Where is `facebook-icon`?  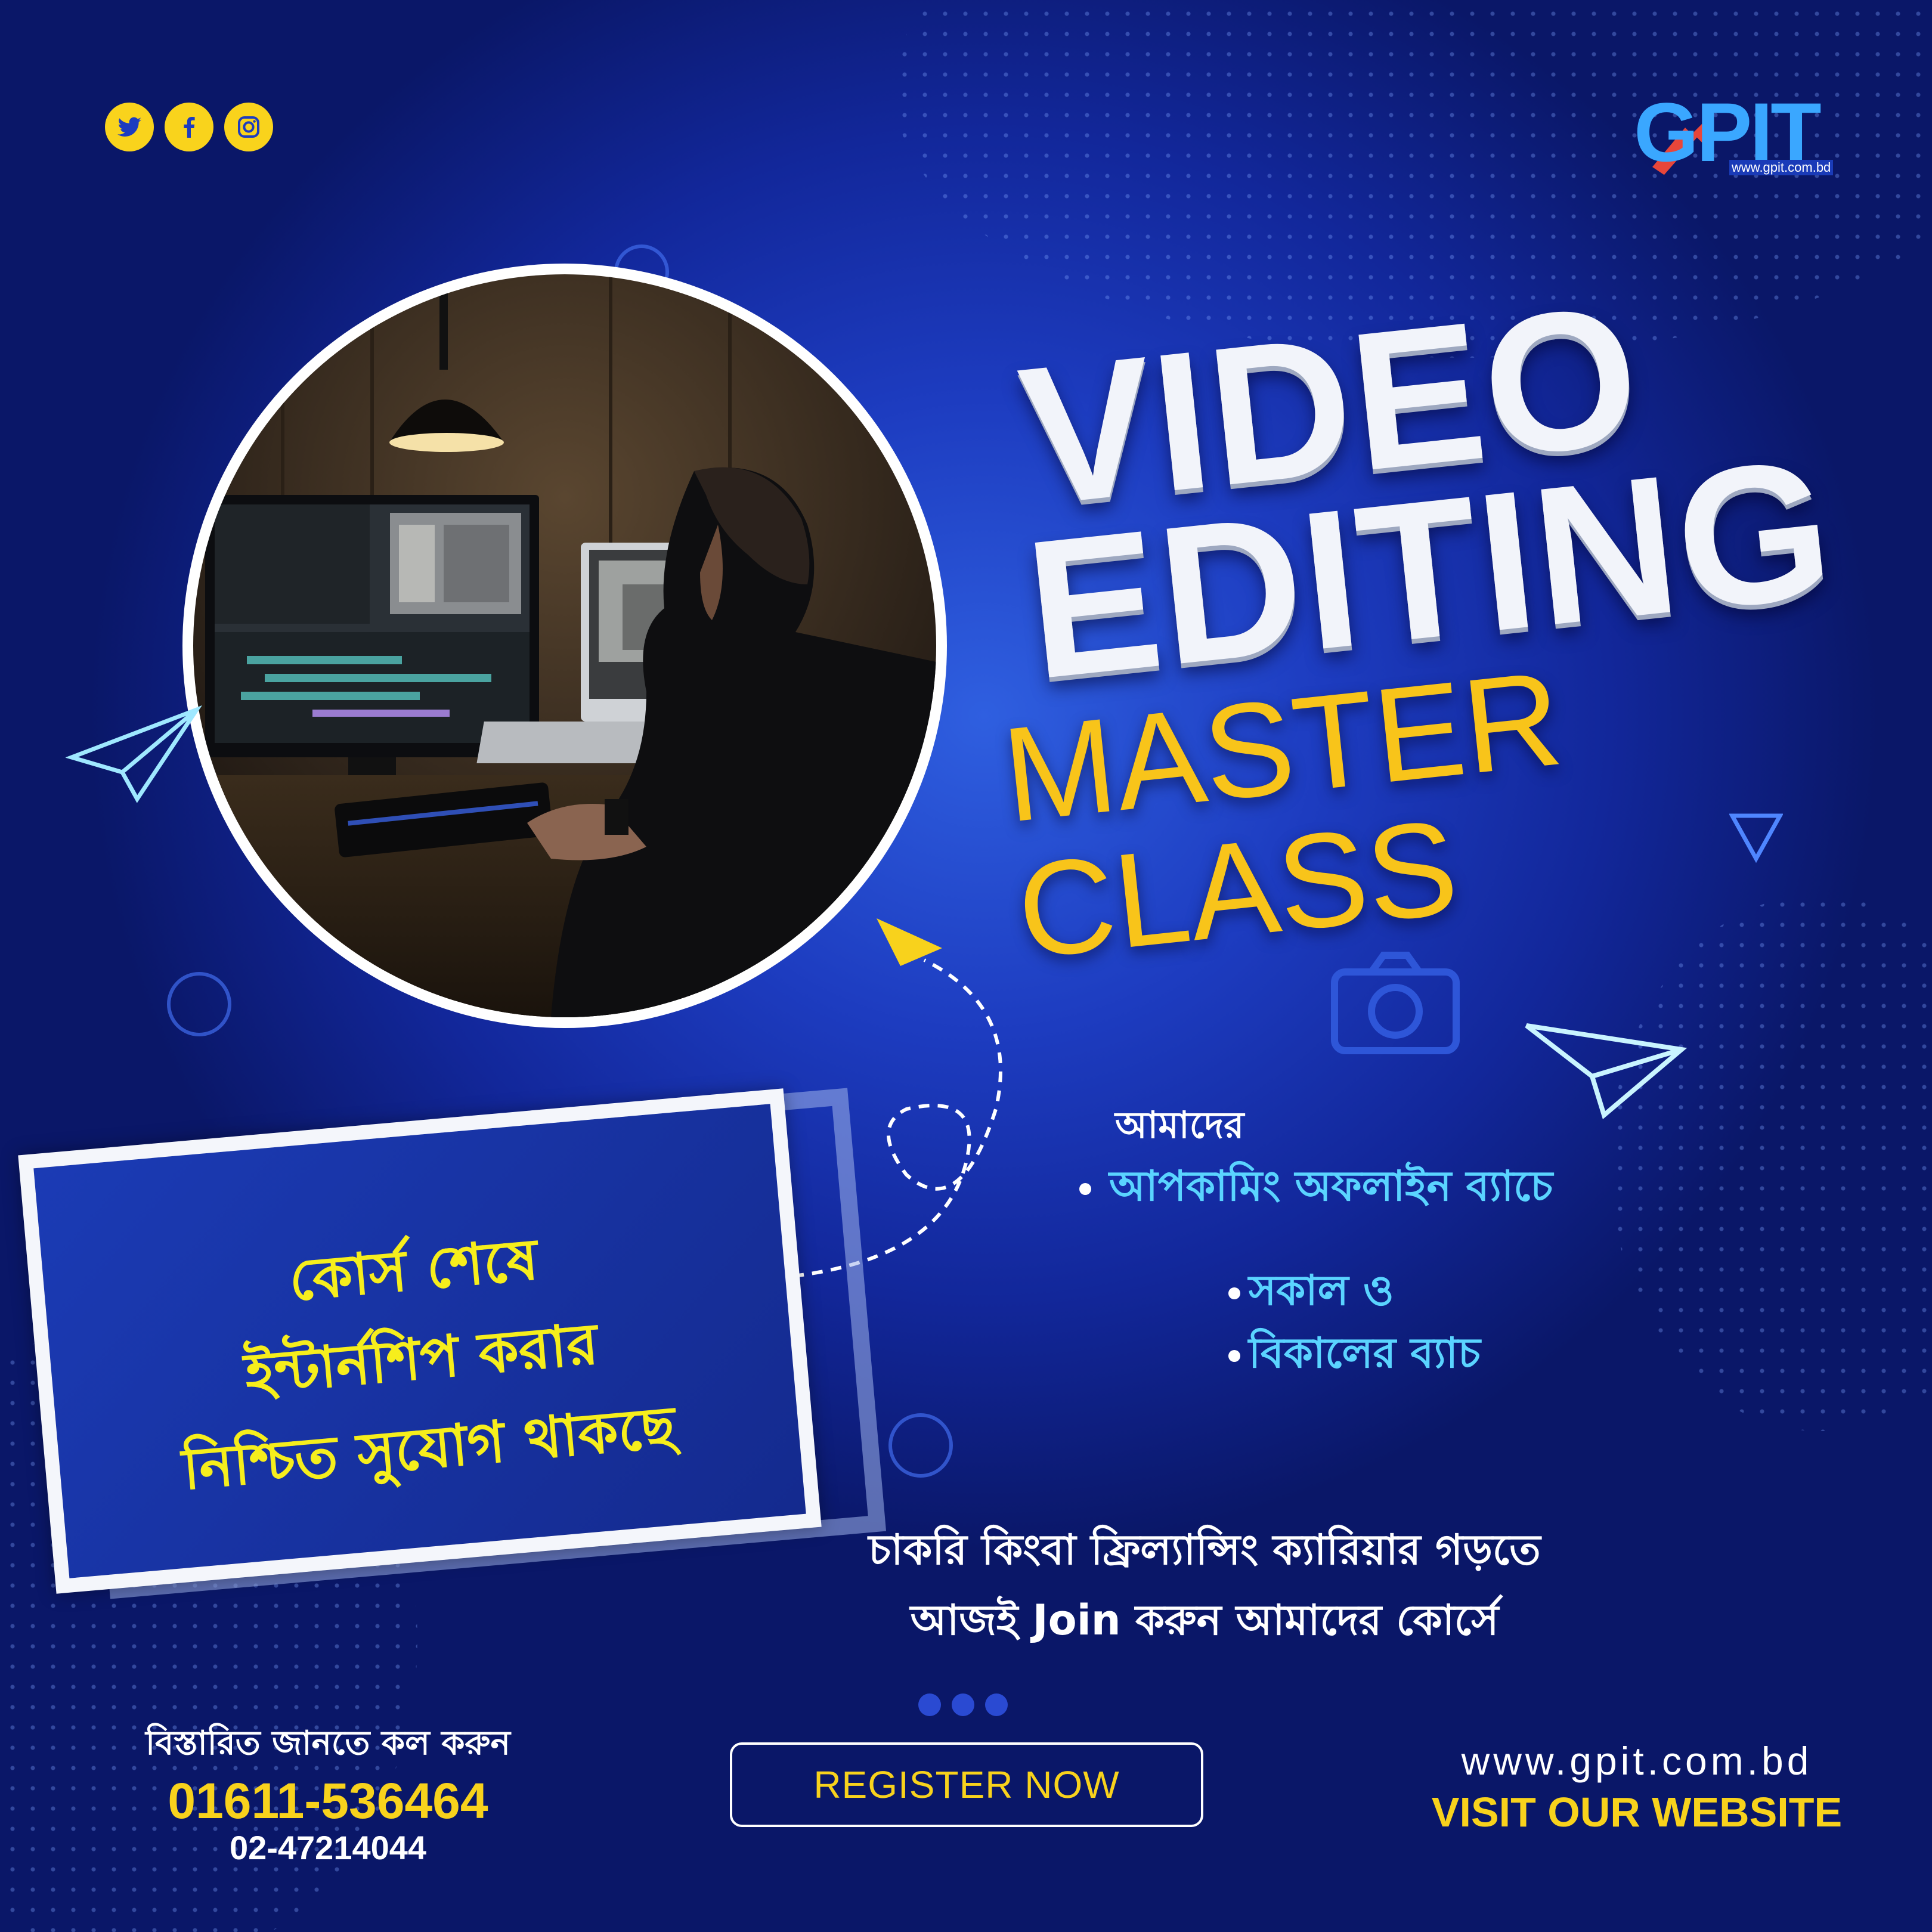 facebook-icon is located at coordinates (189, 127).